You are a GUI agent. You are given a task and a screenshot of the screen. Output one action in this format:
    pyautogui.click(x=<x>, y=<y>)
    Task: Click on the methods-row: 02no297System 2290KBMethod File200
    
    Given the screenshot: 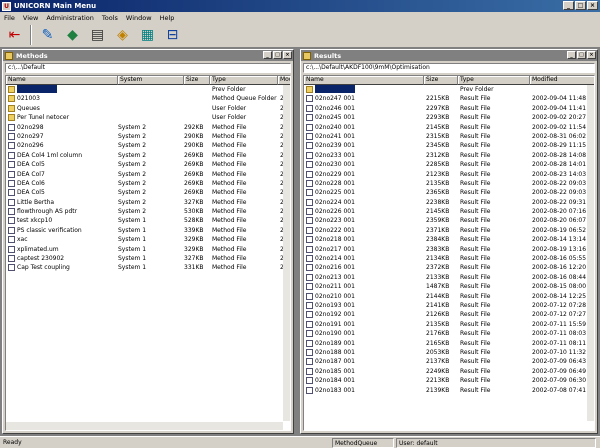 What is the action you would take?
    pyautogui.click(x=148, y=136)
    